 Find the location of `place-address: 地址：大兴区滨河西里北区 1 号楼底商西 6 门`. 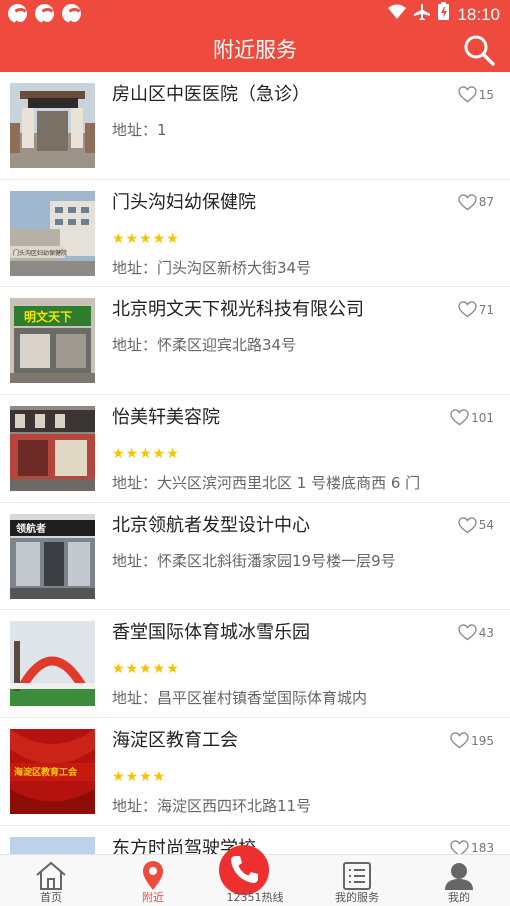

place-address: 地址：大兴区滨河西里北区 1 号楼底商西 6 门 is located at coordinates (266, 483).